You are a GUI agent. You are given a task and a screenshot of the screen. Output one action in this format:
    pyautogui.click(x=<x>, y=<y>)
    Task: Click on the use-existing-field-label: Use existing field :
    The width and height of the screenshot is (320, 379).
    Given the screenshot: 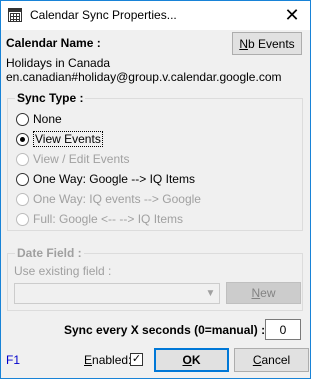 What is the action you would take?
    pyautogui.click(x=63, y=271)
    